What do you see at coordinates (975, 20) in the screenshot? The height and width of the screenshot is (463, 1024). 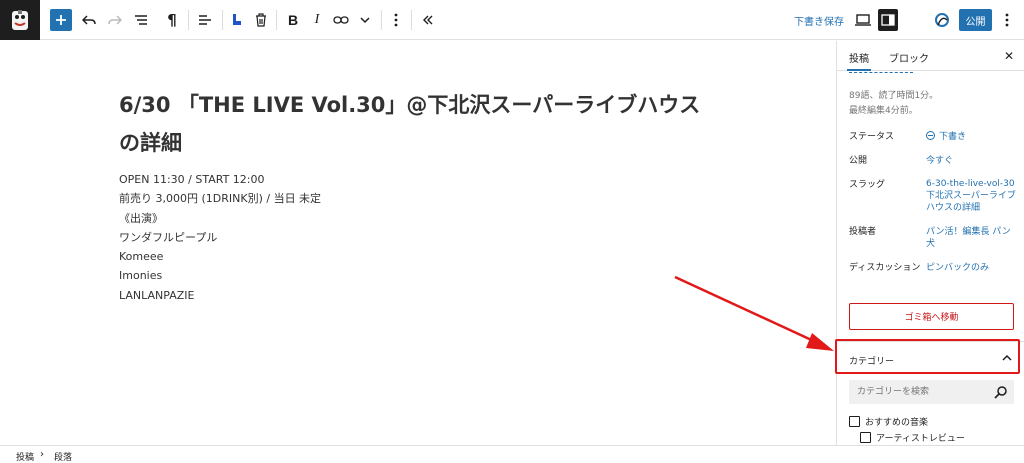 I see `publish-button: 公開` at bounding box center [975, 20].